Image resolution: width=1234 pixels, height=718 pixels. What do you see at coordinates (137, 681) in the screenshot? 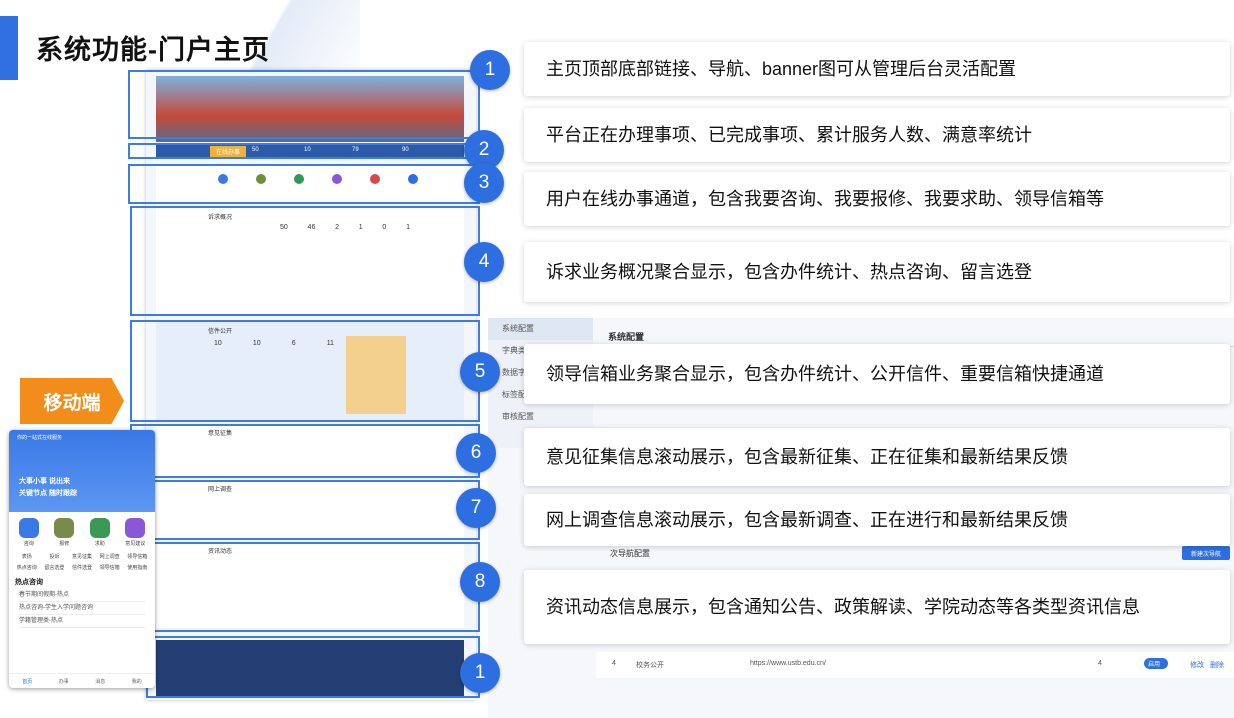
I see `tab: 我的` at bounding box center [137, 681].